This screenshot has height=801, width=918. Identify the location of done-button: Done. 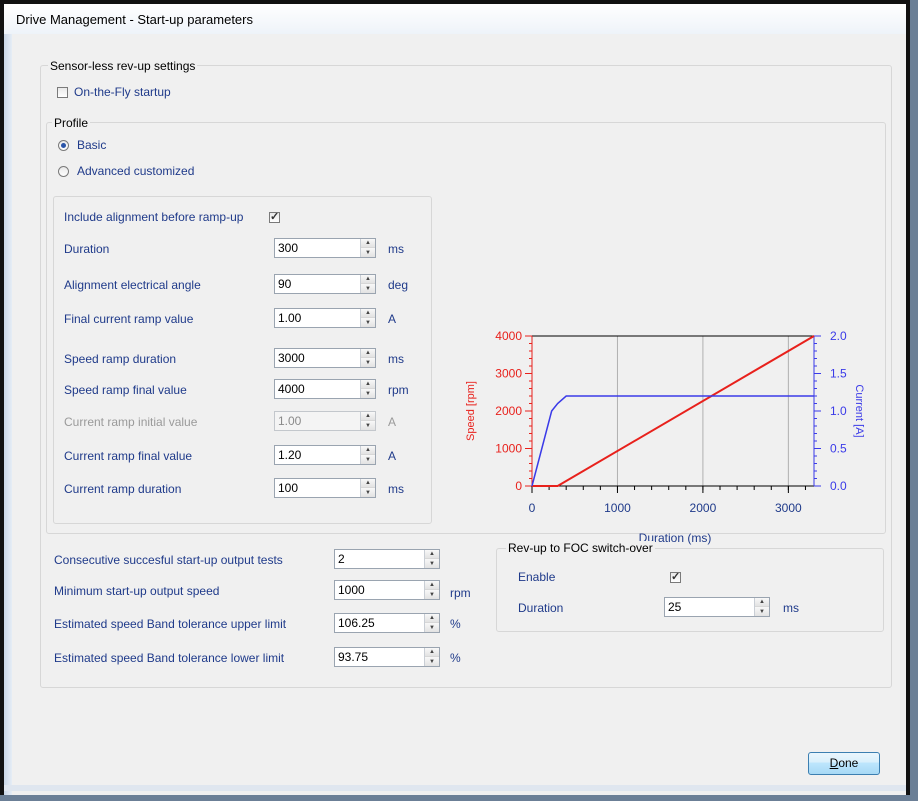
(844, 763).